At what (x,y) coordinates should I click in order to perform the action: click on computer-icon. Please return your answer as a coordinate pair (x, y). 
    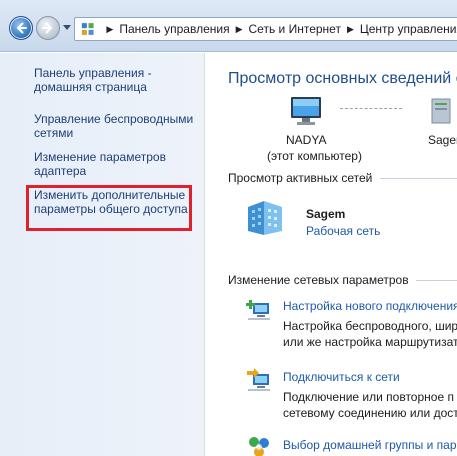
    Looking at the image, I should click on (306, 111).